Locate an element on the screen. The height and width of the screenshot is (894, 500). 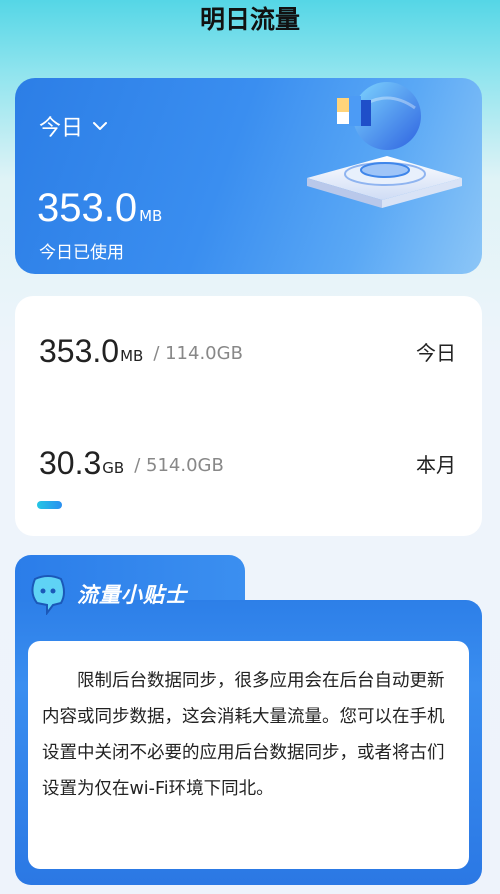
usage-row-value: 353.0 is located at coordinates (79, 351).